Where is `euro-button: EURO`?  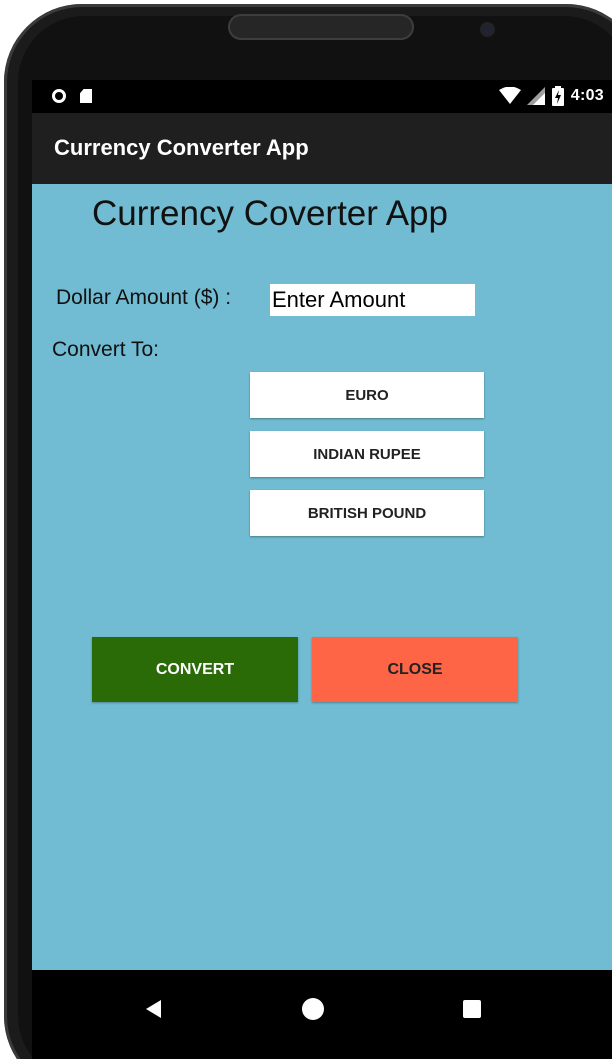 euro-button: EURO is located at coordinates (367, 395).